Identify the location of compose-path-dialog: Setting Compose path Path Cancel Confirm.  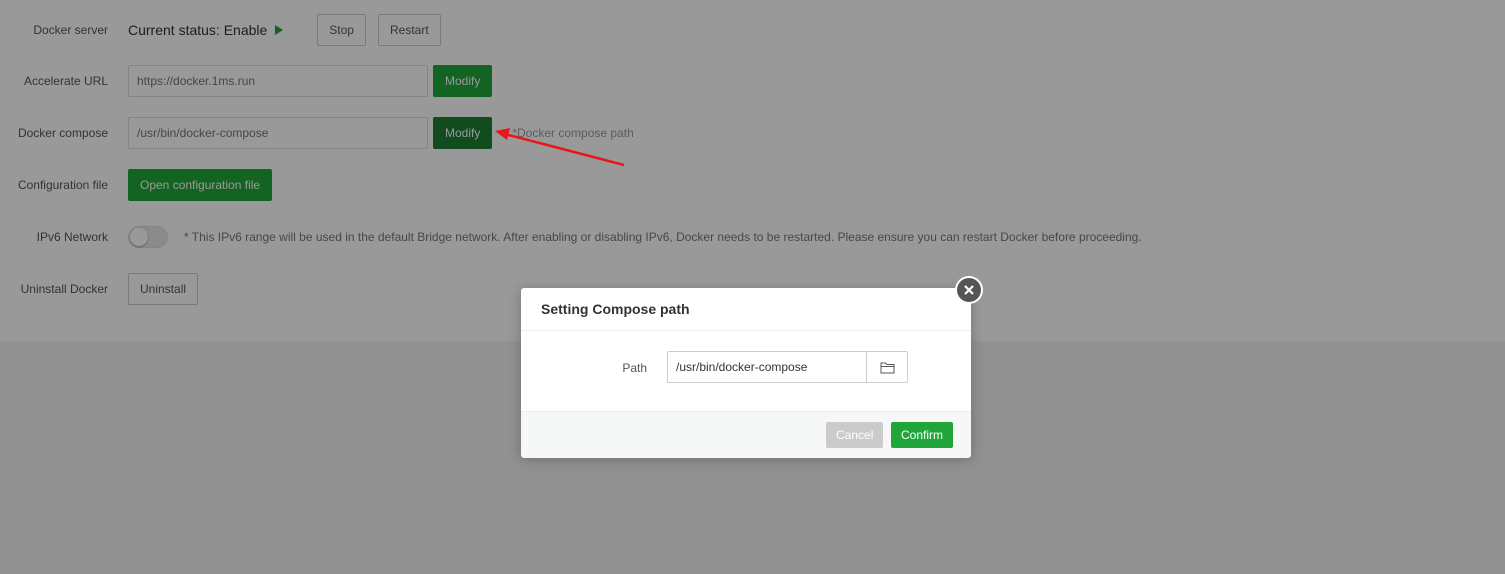
(746, 373).